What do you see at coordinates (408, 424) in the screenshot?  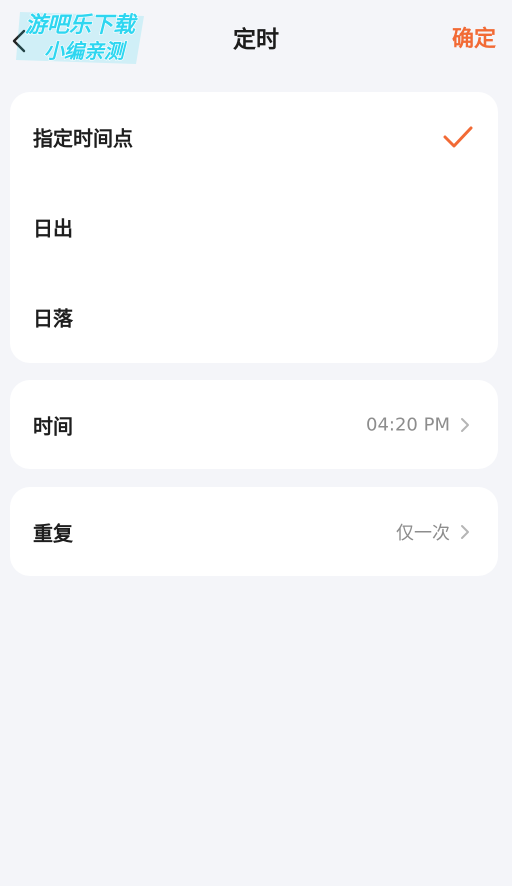 I see `time-value: 04:20 PM` at bounding box center [408, 424].